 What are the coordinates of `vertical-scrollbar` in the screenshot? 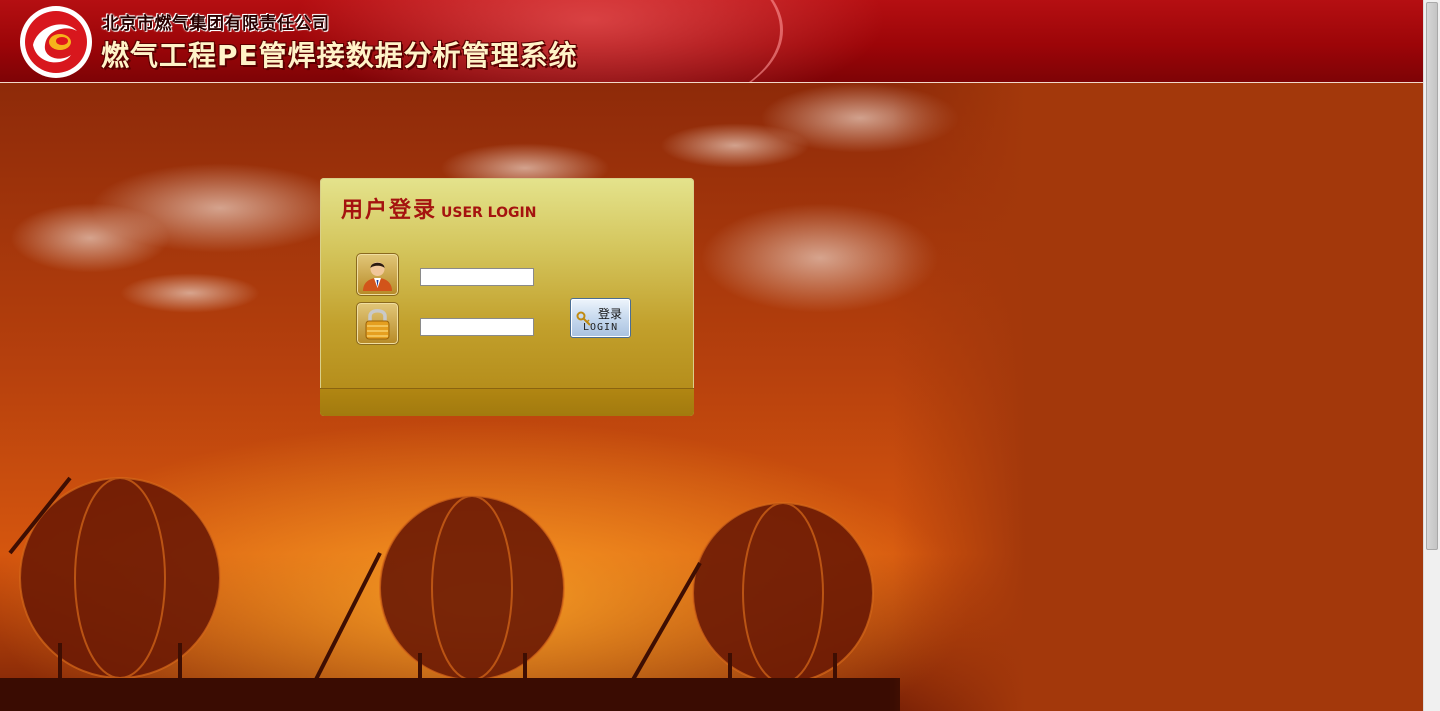 It's located at (1431, 355).